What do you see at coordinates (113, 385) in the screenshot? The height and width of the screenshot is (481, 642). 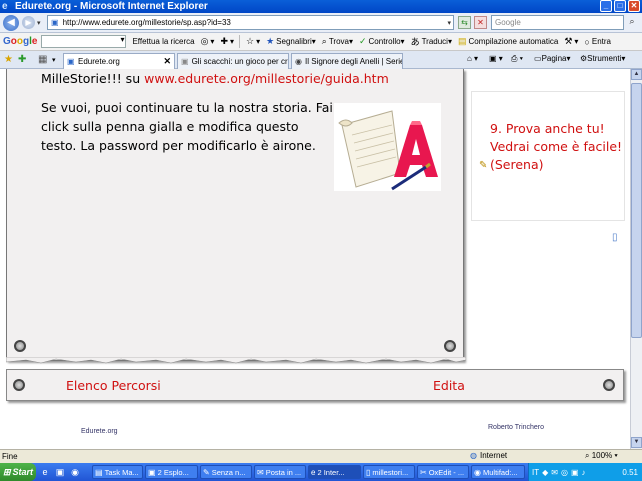 I see `elenco-percorsi-link: Elenco Percorsi` at bounding box center [113, 385].